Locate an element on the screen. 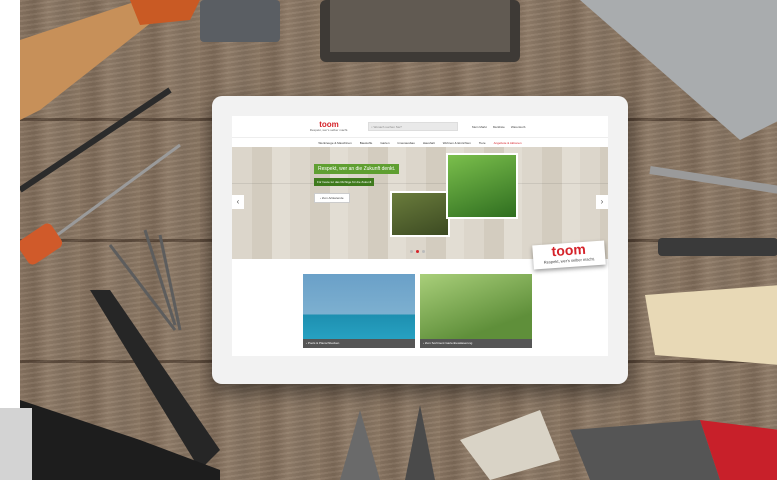  header-links: Mein Markt Merkliste Warenkorb is located at coordinates (498, 127).